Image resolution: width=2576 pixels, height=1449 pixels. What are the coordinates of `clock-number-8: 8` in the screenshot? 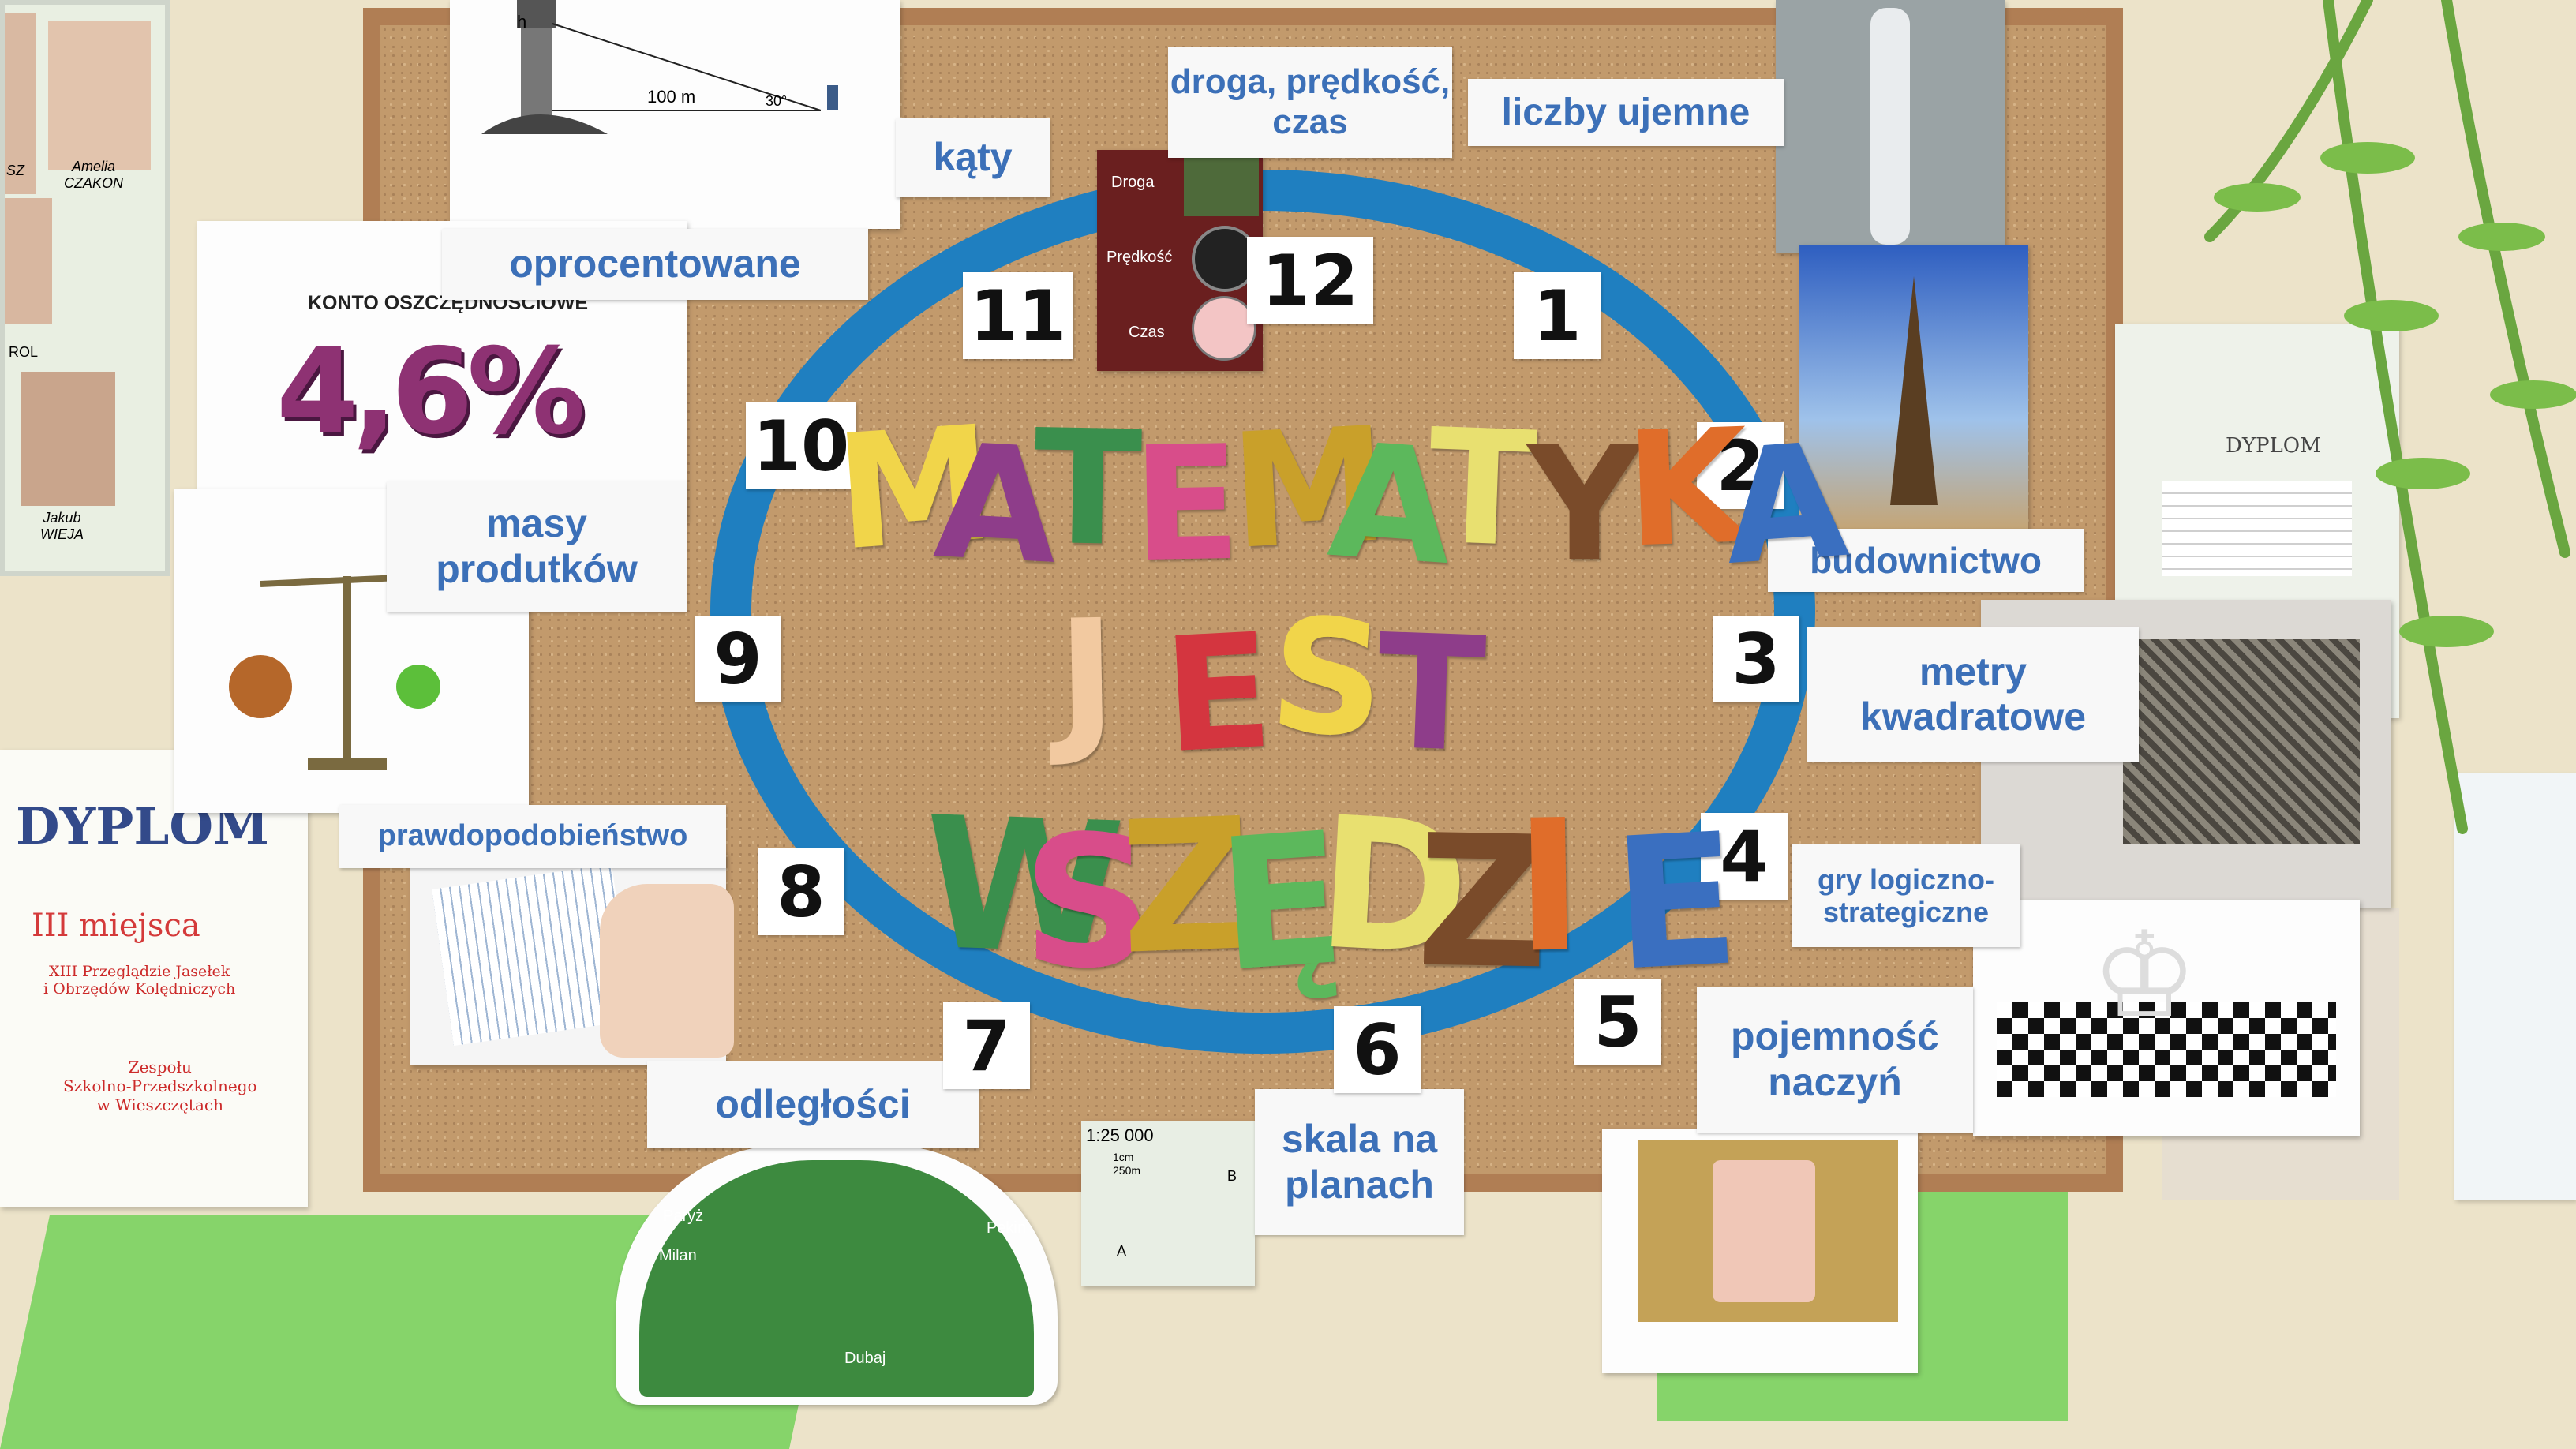 It's located at (801, 891).